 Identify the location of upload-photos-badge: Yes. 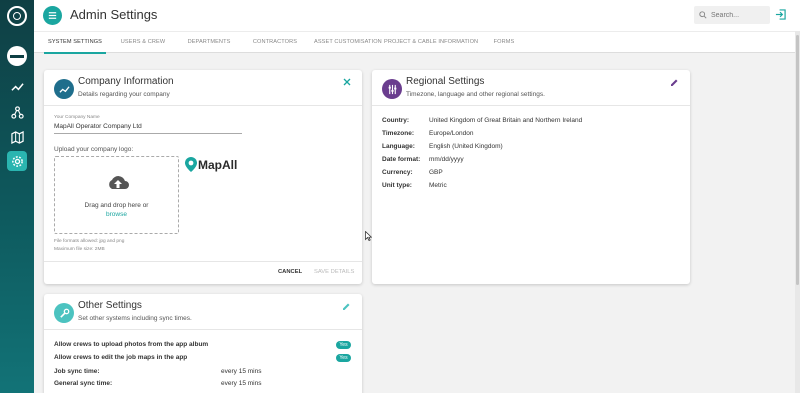
(343, 345).